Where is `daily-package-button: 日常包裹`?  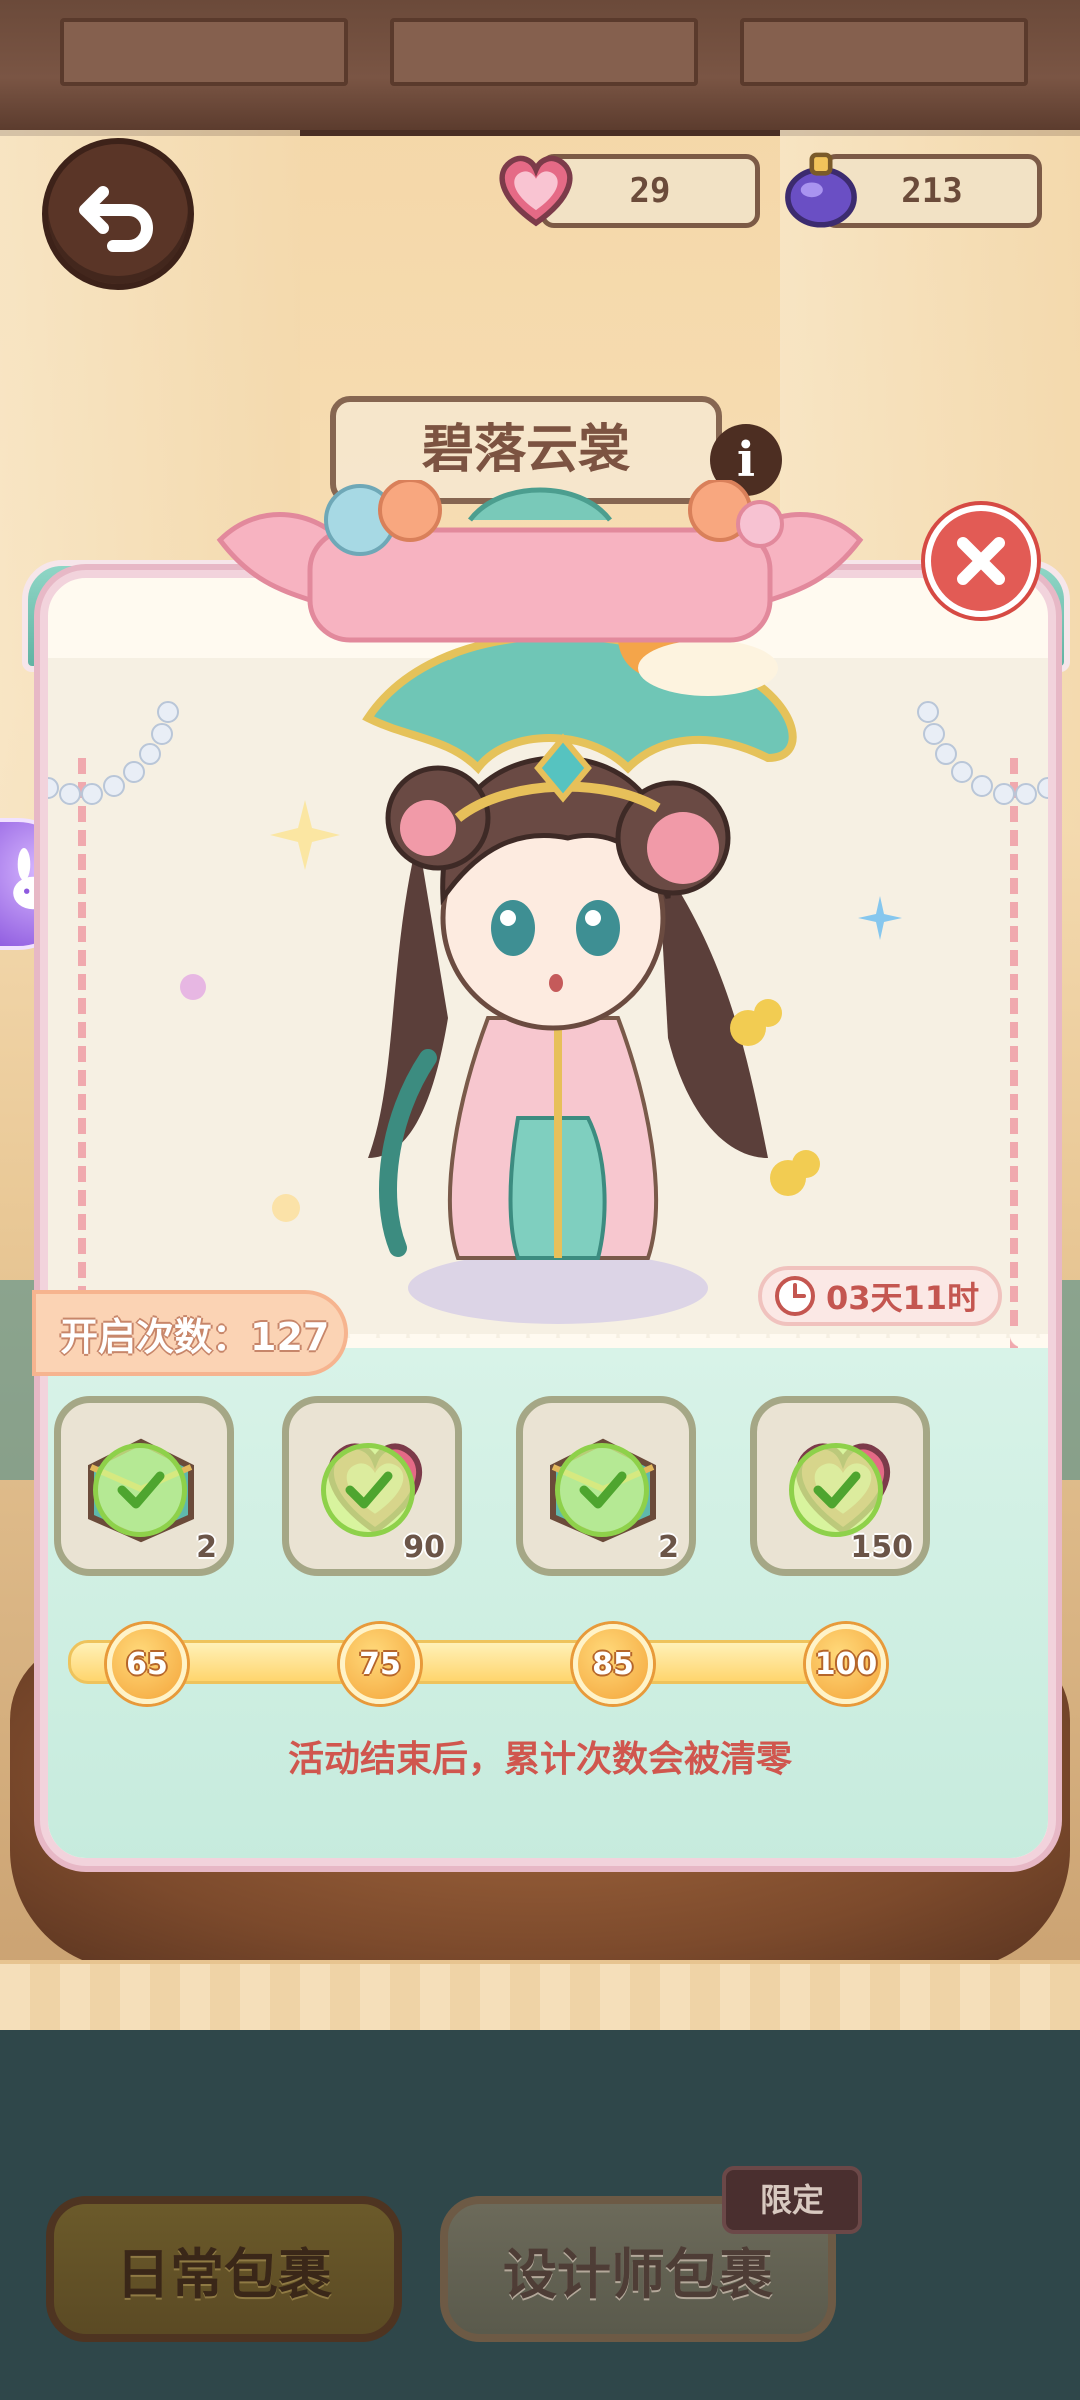 daily-package-button: 日常包裹 is located at coordinates (224, 2269).